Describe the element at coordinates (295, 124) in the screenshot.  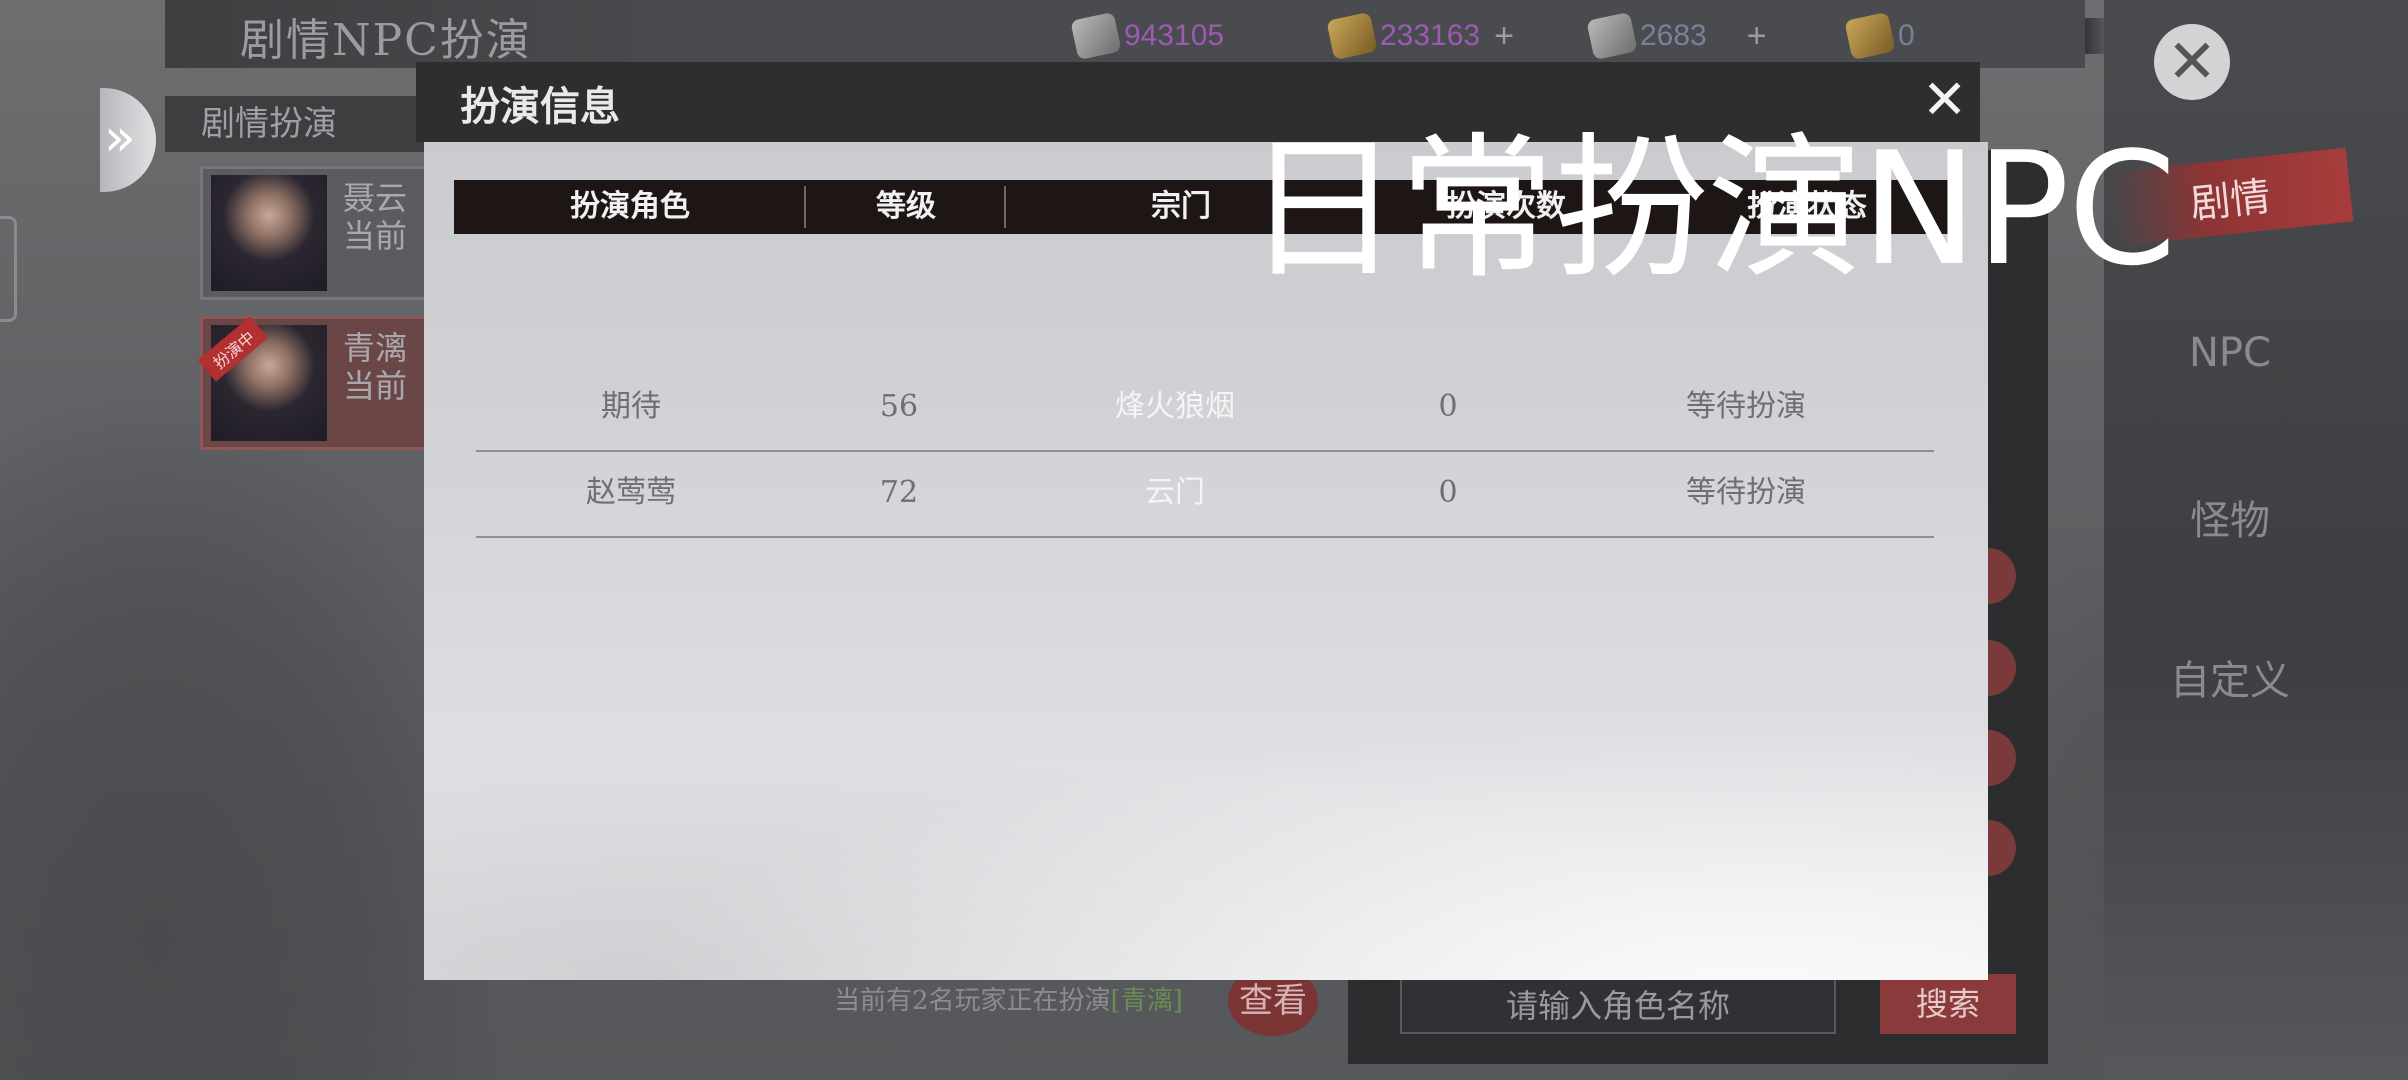
I see `tab-story-roleplay: 剧情扮演` at that location.